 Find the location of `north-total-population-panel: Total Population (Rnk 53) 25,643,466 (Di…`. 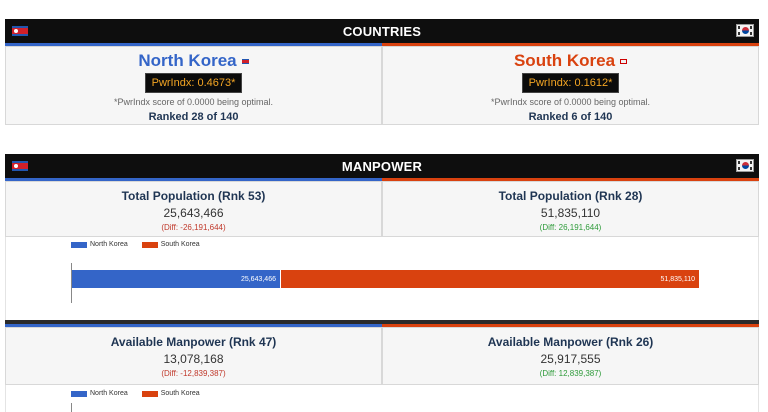

north-total-population-panel: Total Population (Rnk 53) 25,643,466 (Di… is located at coordinates (193, 209).